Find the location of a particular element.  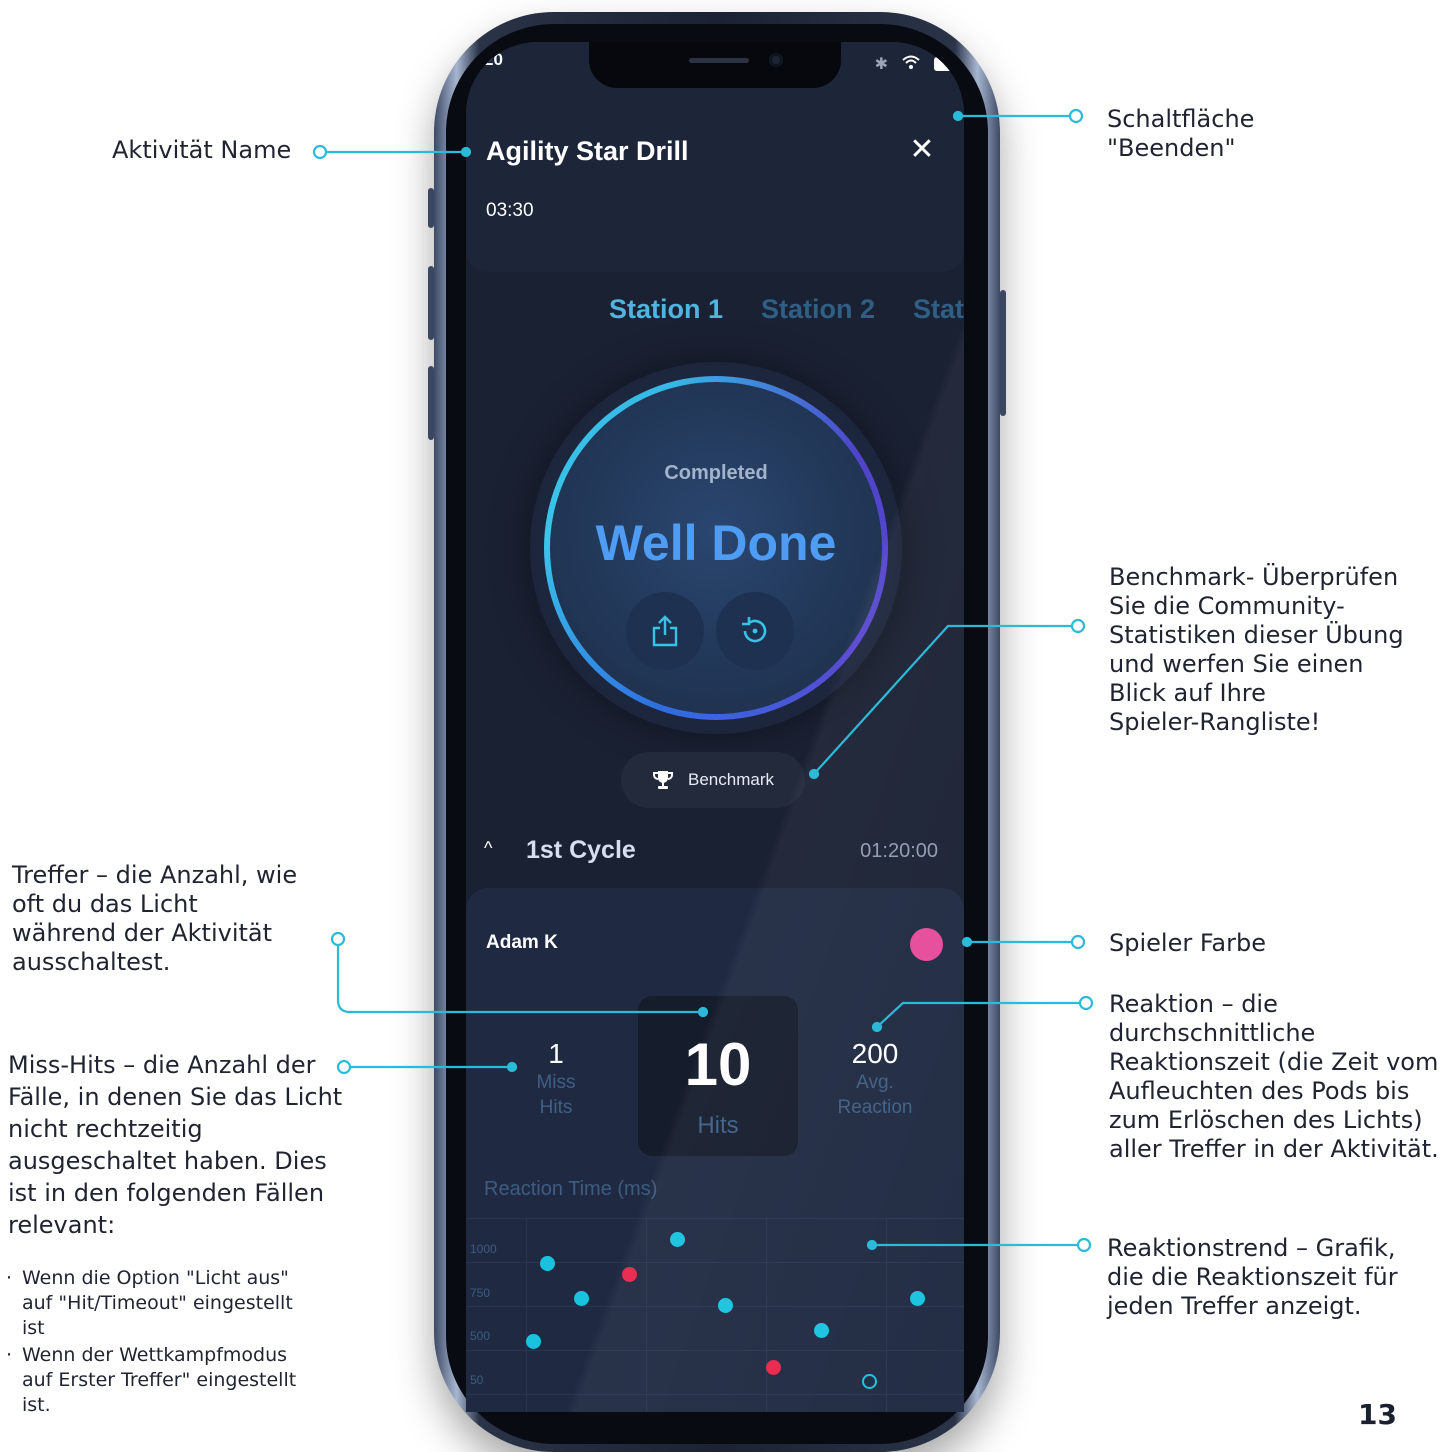

note-line: zum Erlöschen des Lichts) is located at coordinates (1266, 1120).